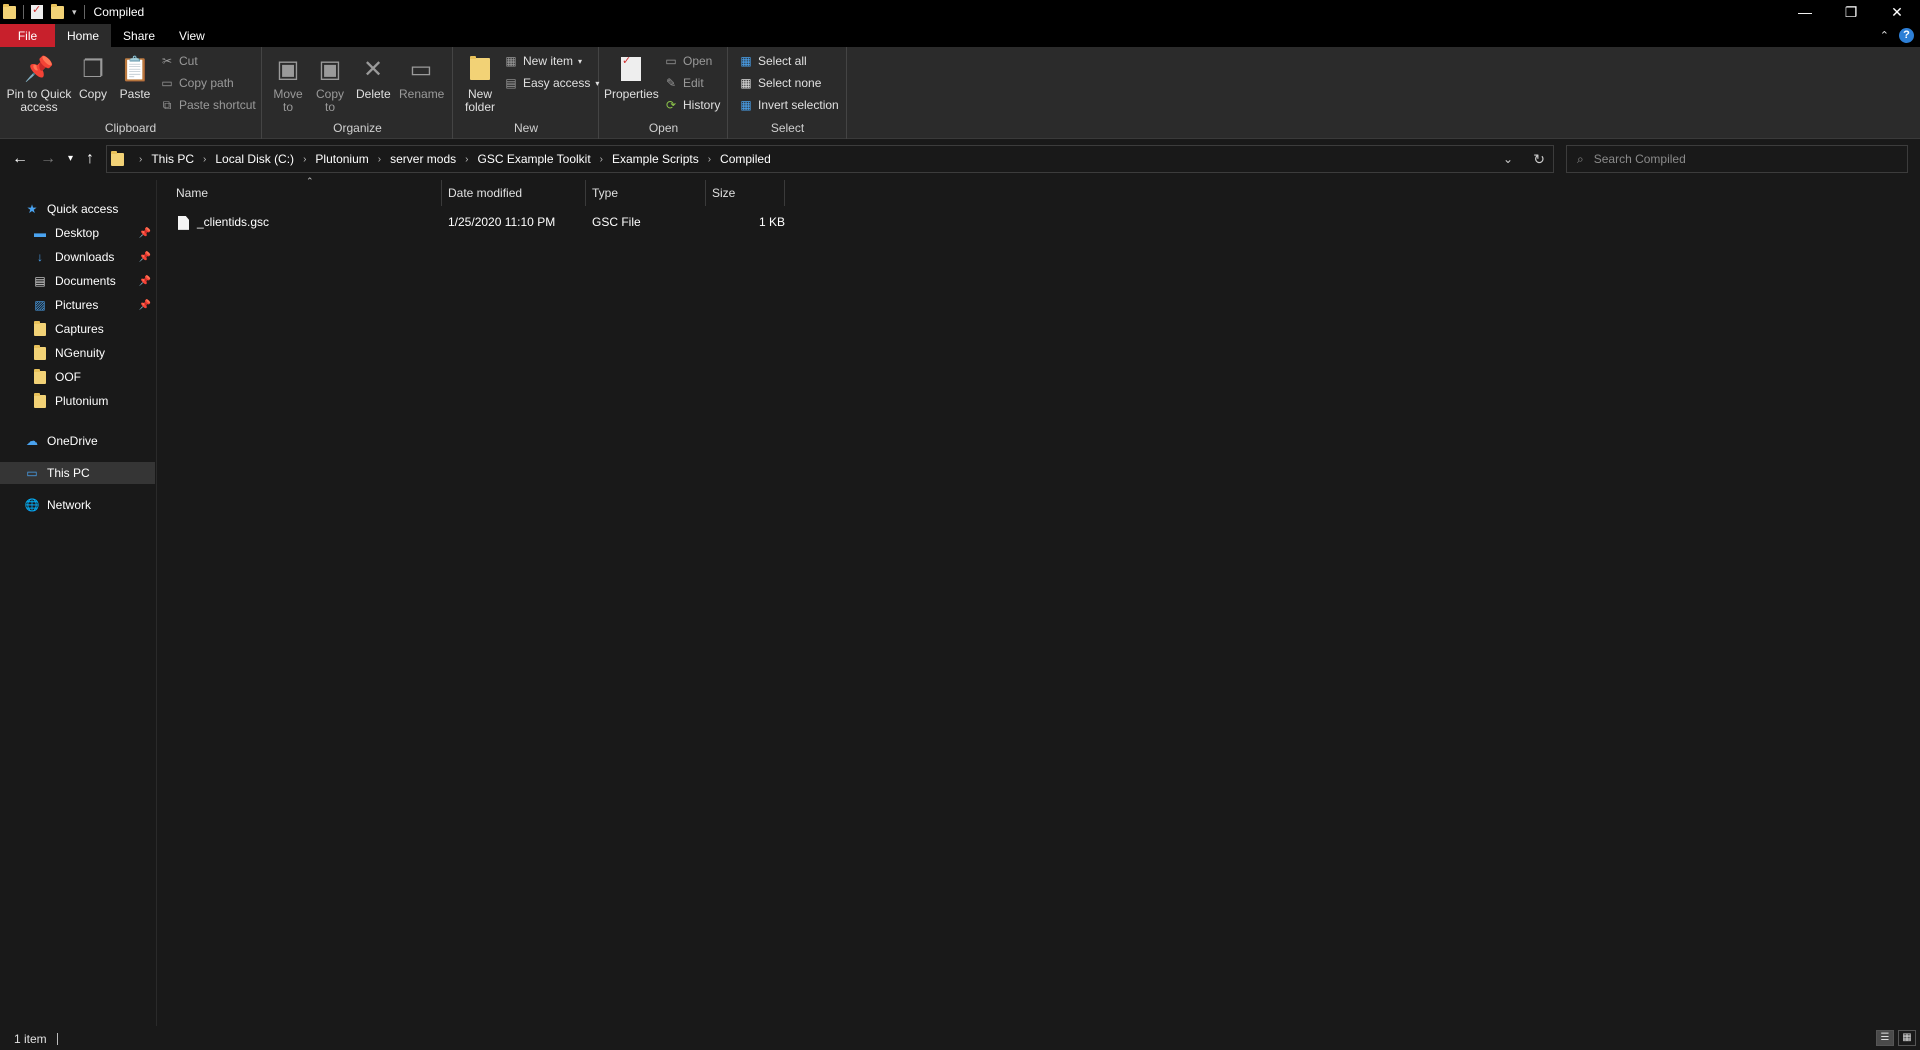 This screenshot has height=1050, width=1920. What do you see at coordinates (1539, 159) in the screenshot?
I see `refresh-icon: ↻` at bounding box center [1539, 159].